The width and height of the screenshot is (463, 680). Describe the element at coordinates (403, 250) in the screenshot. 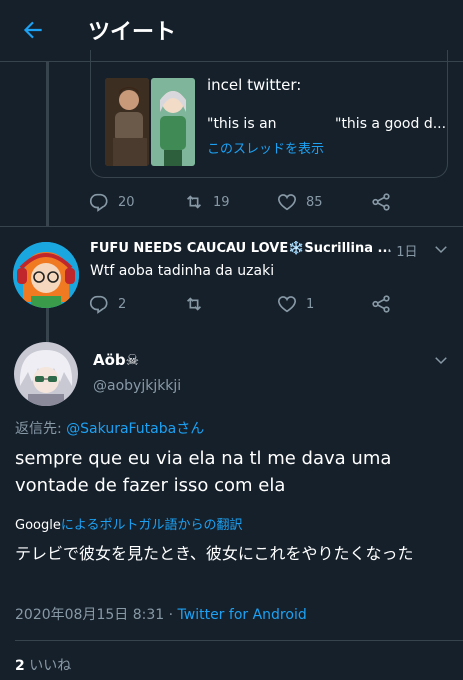

I see `tweet-time: · 1日` at that location.